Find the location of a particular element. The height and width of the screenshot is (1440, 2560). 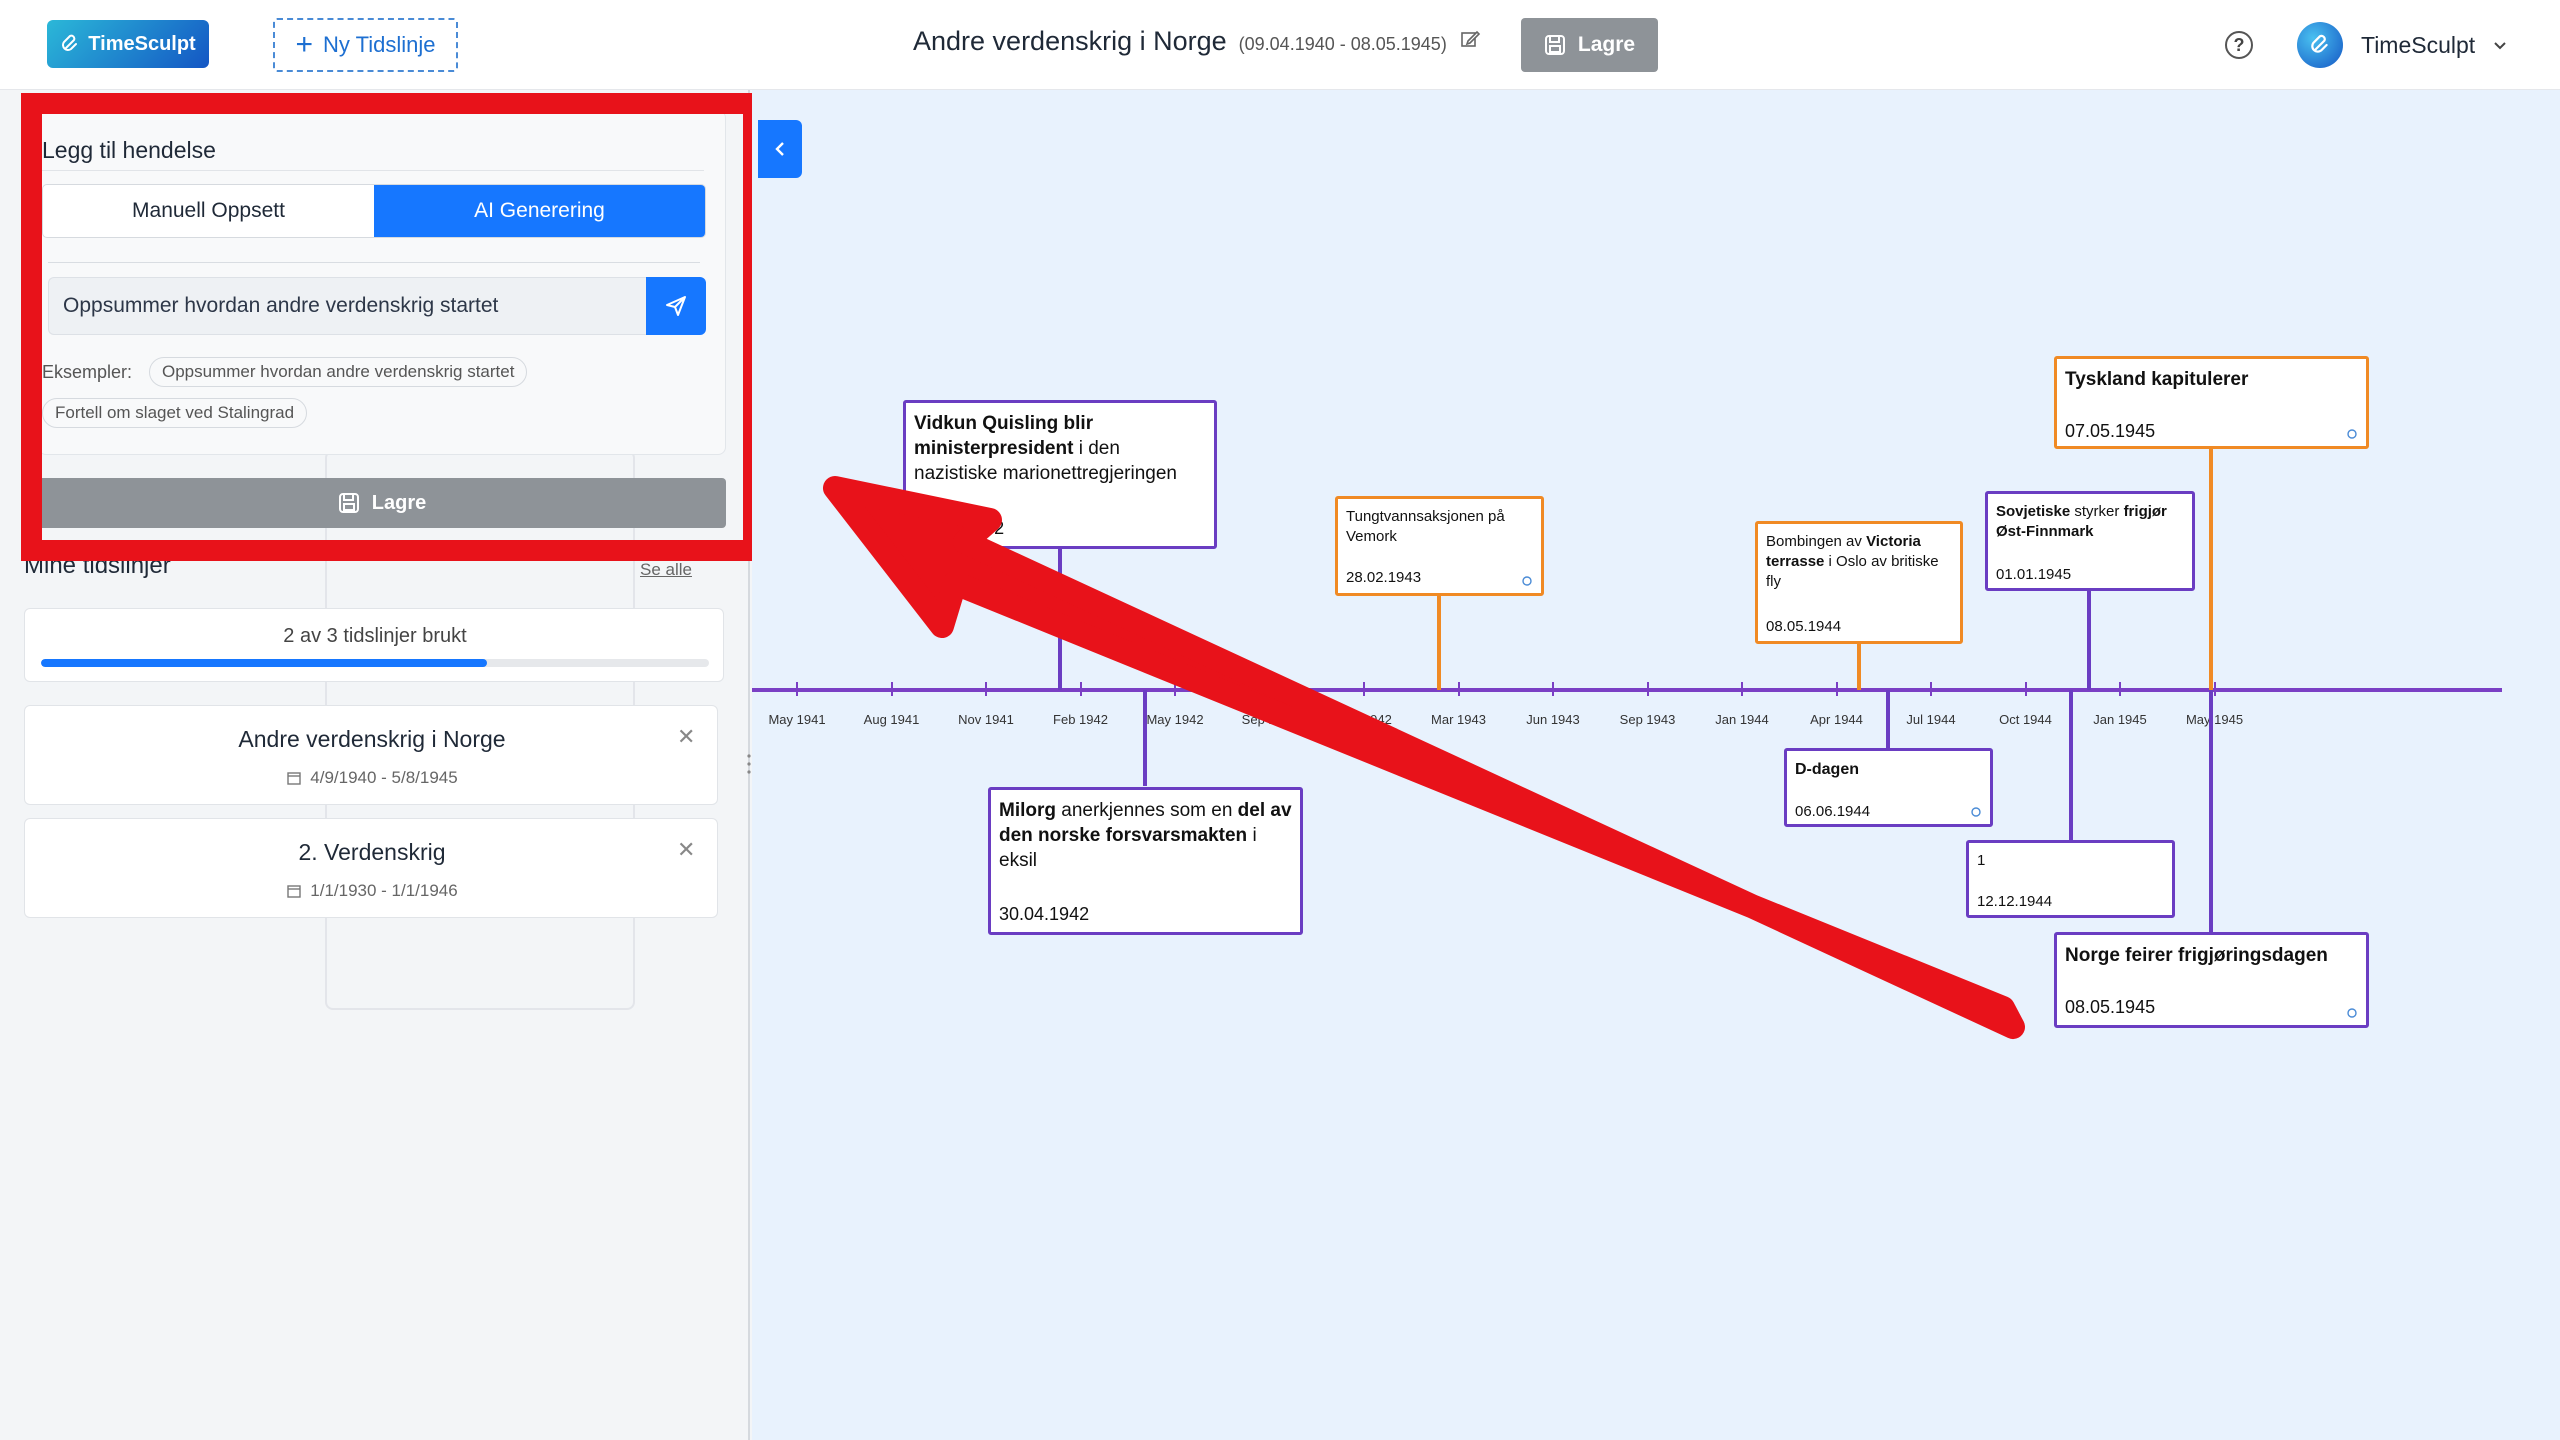

event-card-one: 1 12.12.1944 is located at coordinates (2070, 879).